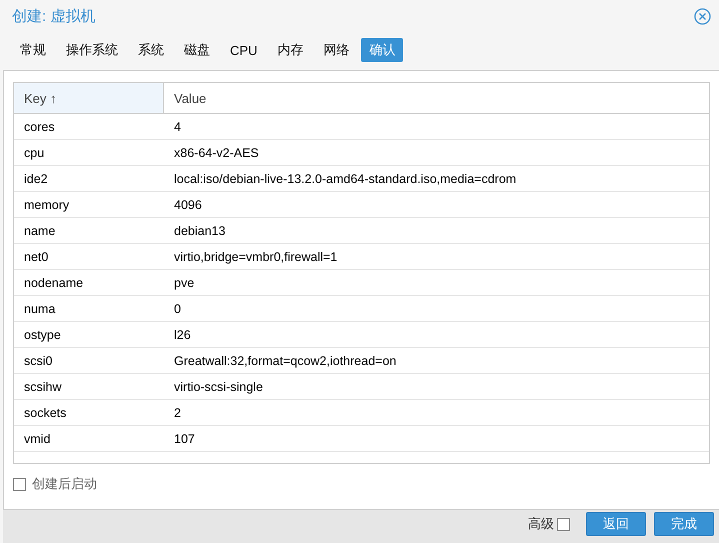  Describe the element at coordinates (336, 50) in the screenshot. I see `tab: 网络` at that location.